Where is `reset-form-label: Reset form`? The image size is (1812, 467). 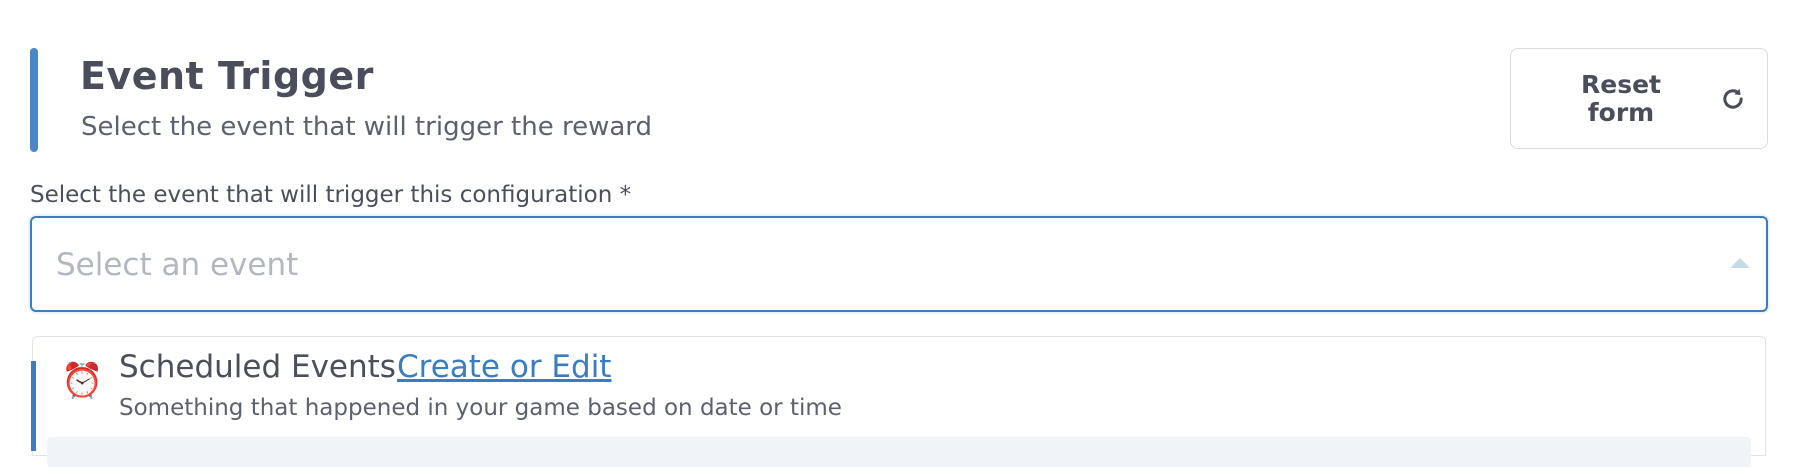
reset-form-label: Reset form is located at coordinates (1621, 98).